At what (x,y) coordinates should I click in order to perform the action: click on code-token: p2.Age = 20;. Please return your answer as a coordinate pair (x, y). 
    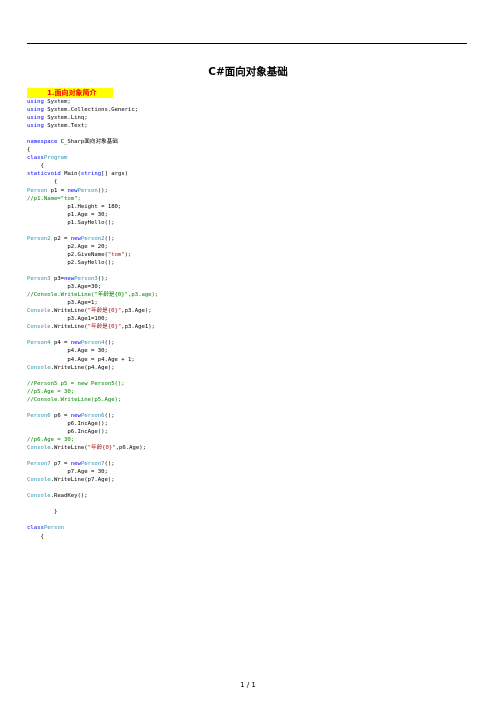
    Looking at the image, I should click on (67, 246).